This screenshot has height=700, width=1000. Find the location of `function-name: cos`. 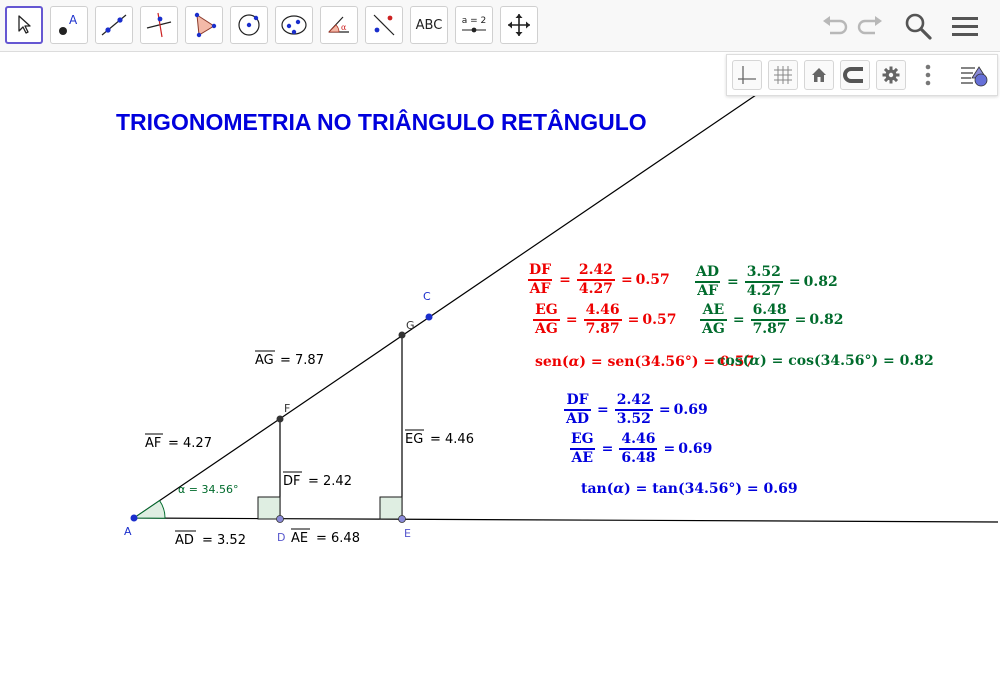

function-name: cos is located at coordinates (801, 361).